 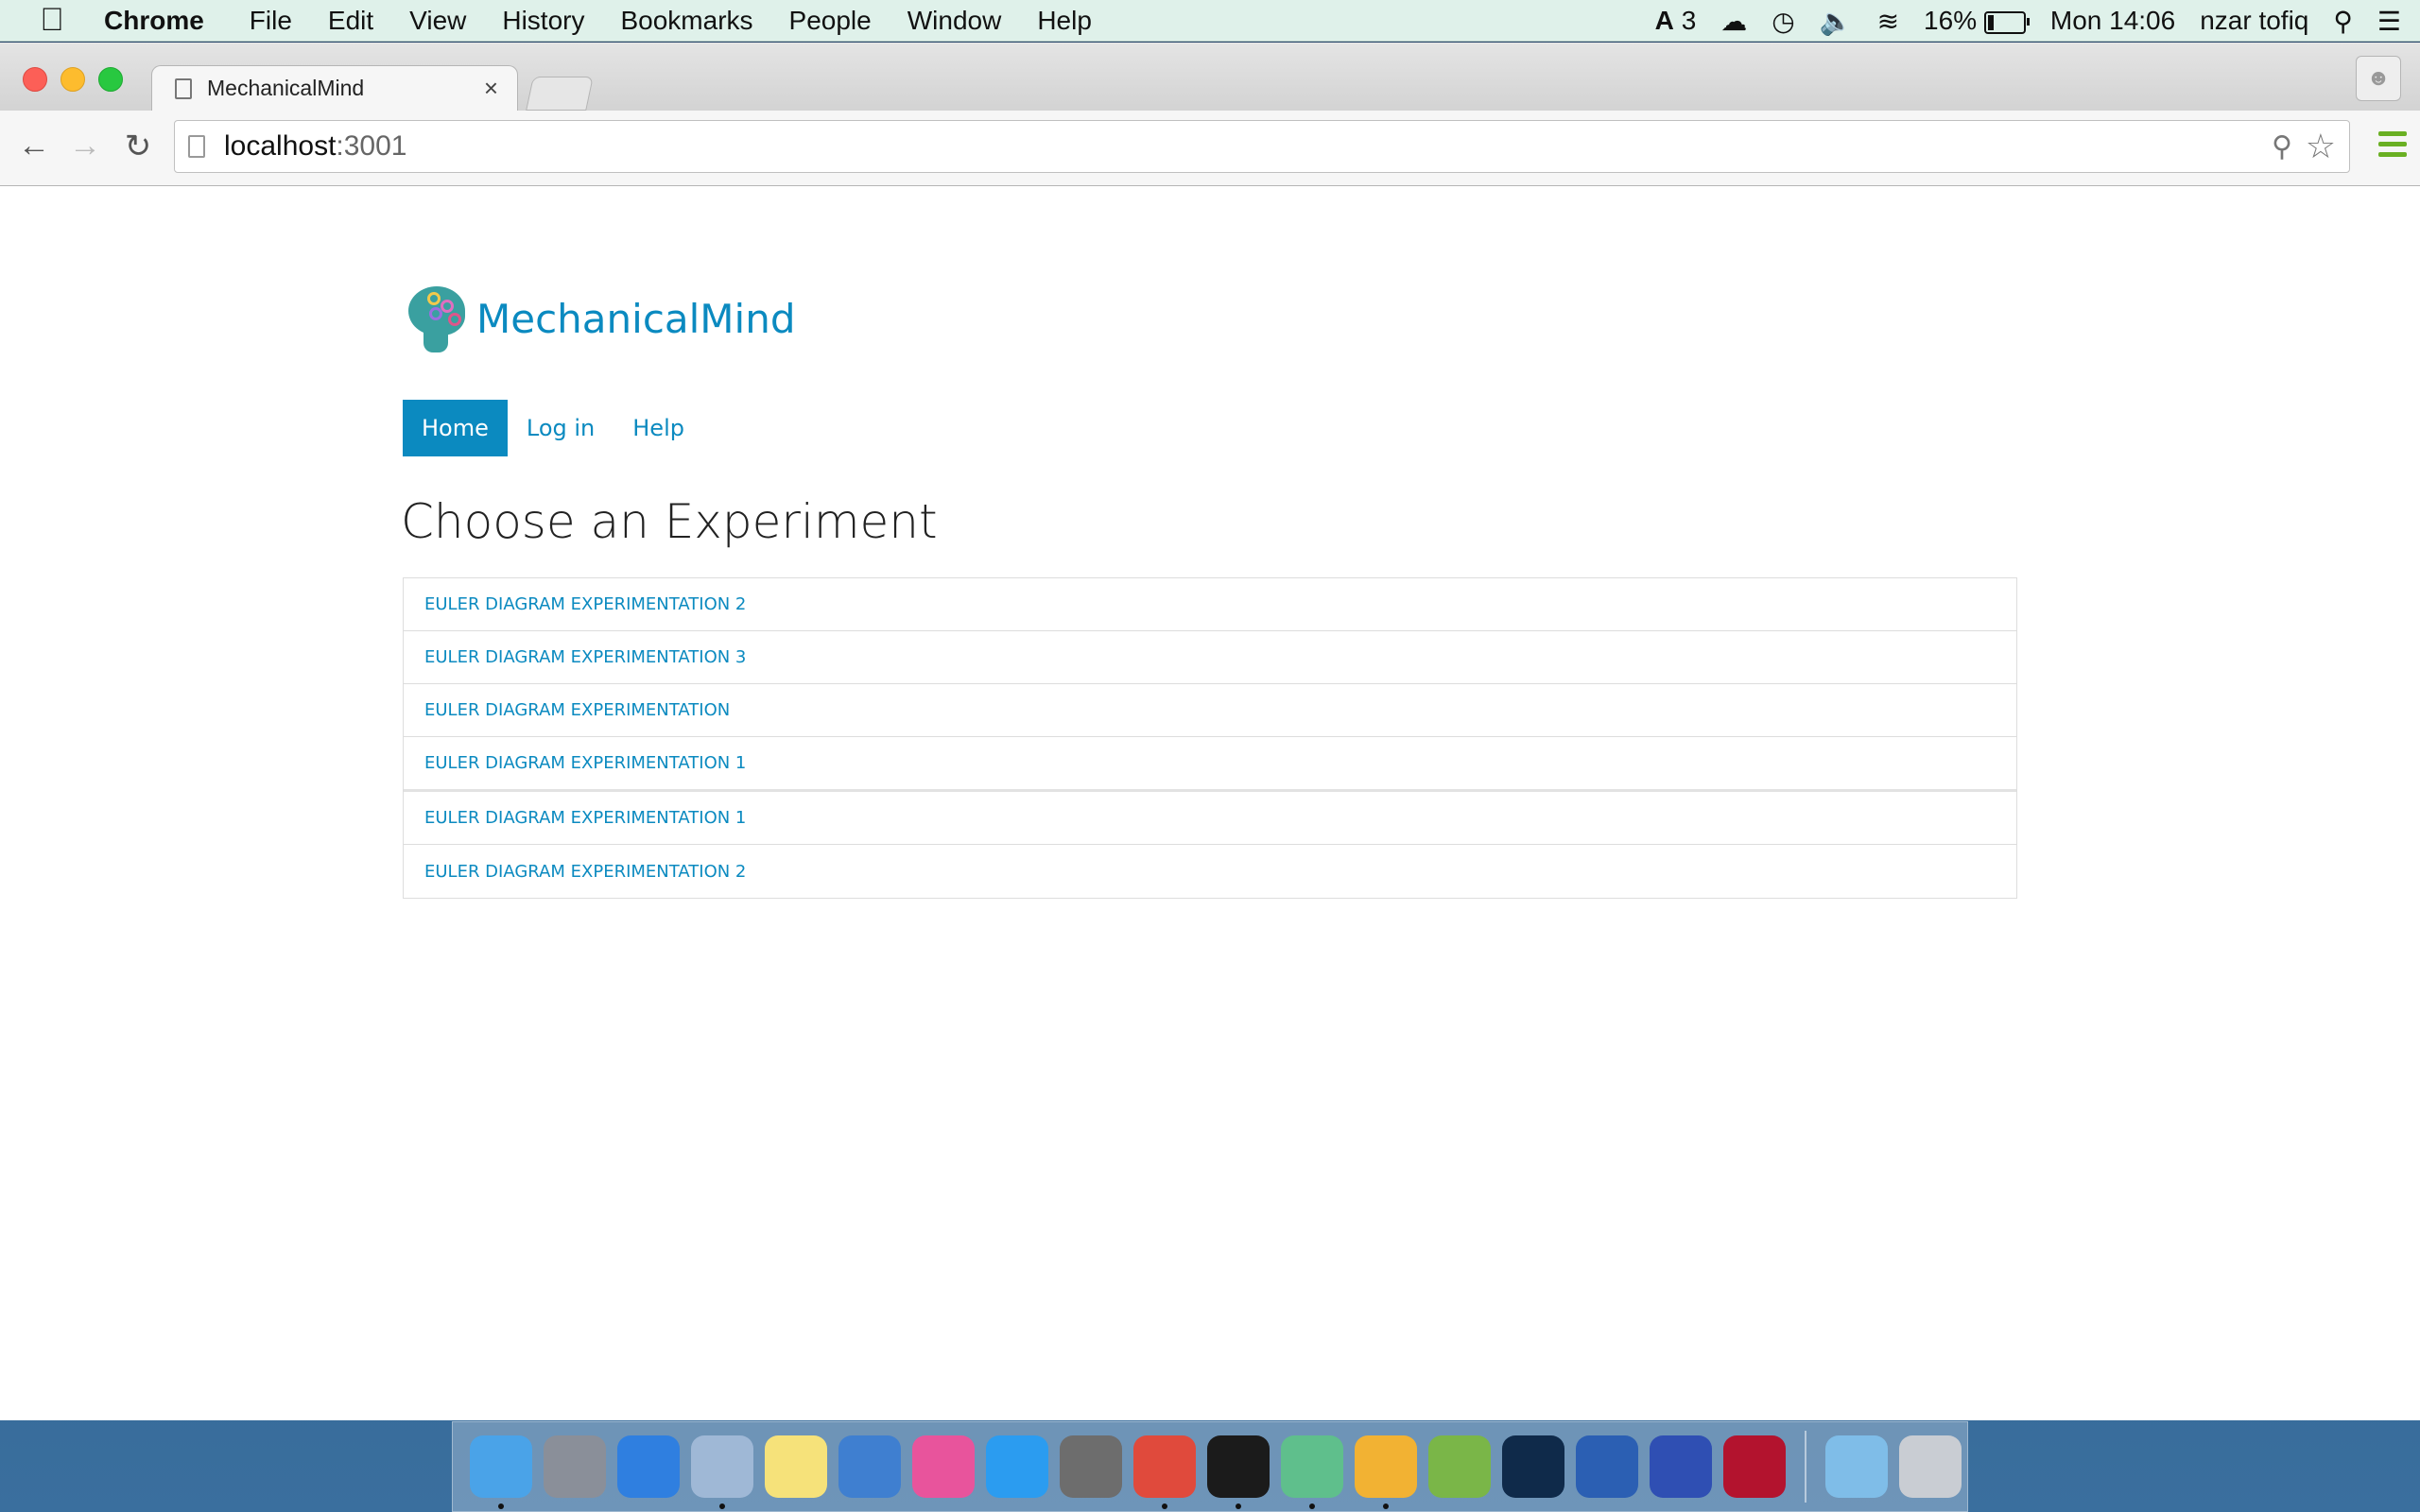 I want to click on volume-icon: 🔈, so click(x=1836, y=21).